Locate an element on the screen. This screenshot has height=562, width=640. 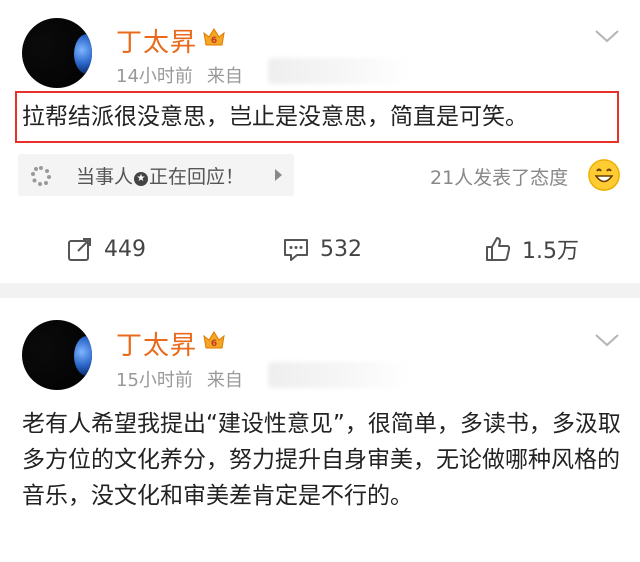
comment-button: 532 is located at coordinates (322, 249).